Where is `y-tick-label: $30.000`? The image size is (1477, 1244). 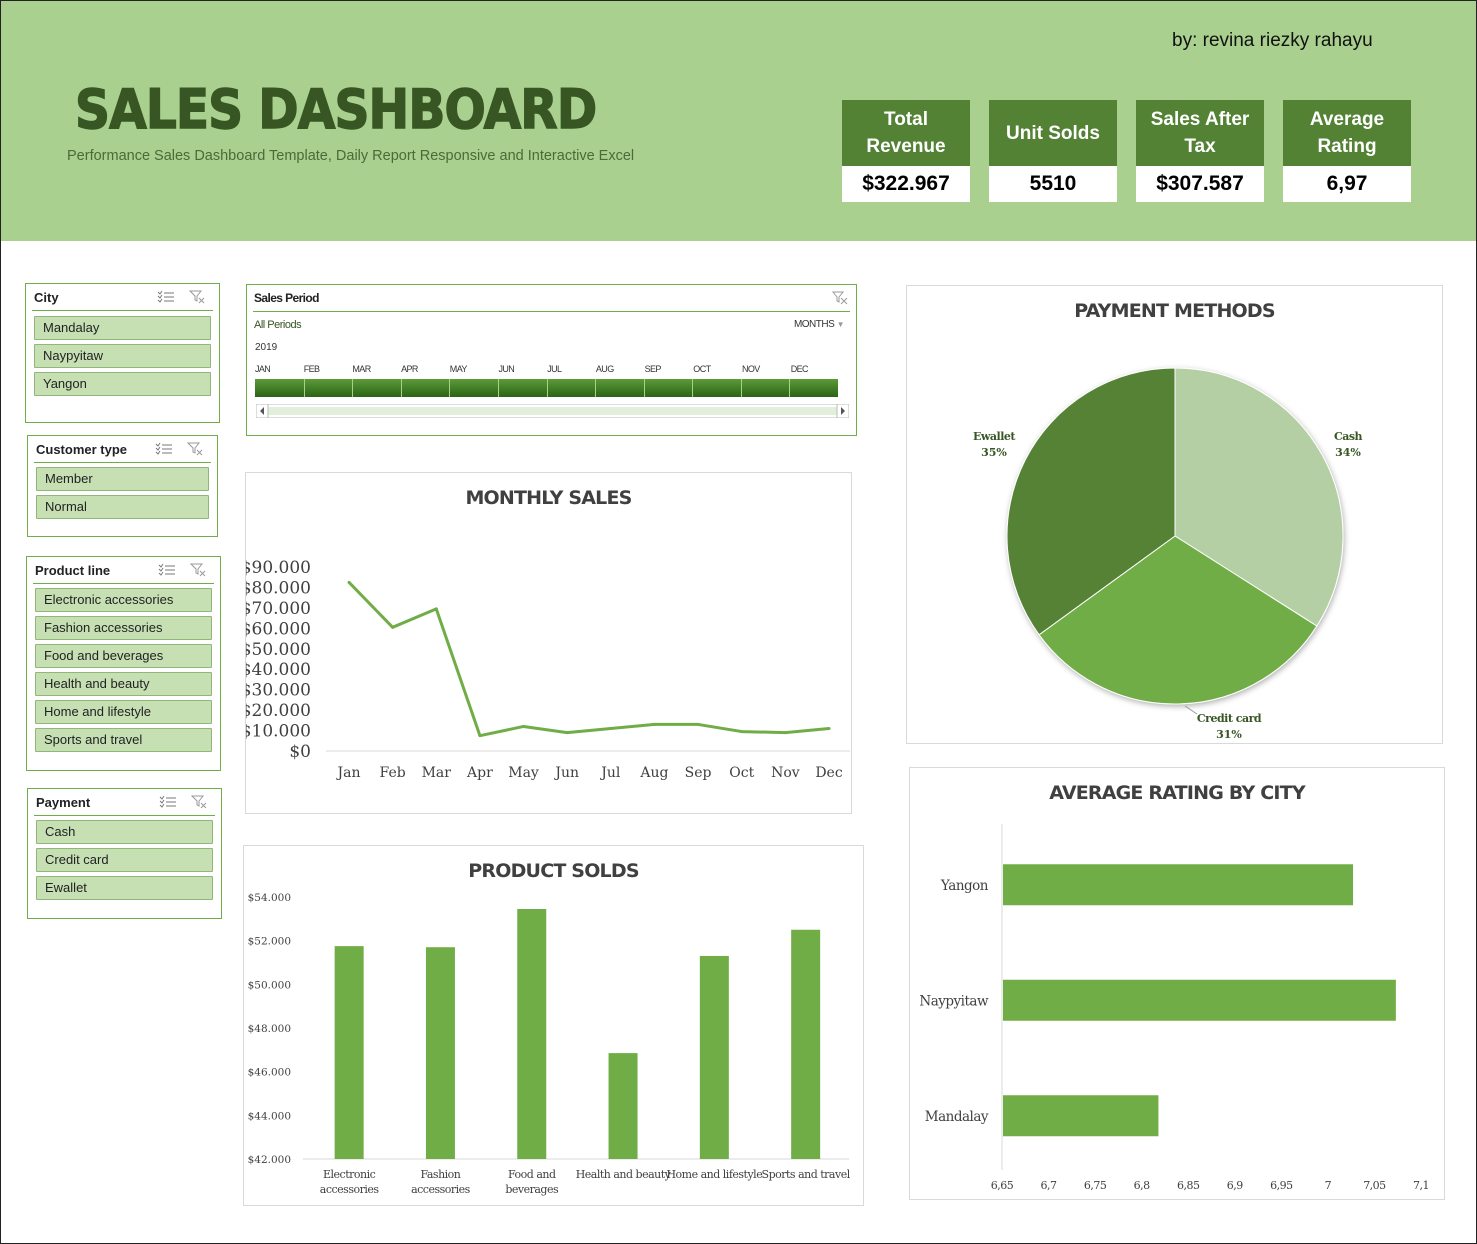 y-tick-label: $30.000 is located at coordinates (278, 691).